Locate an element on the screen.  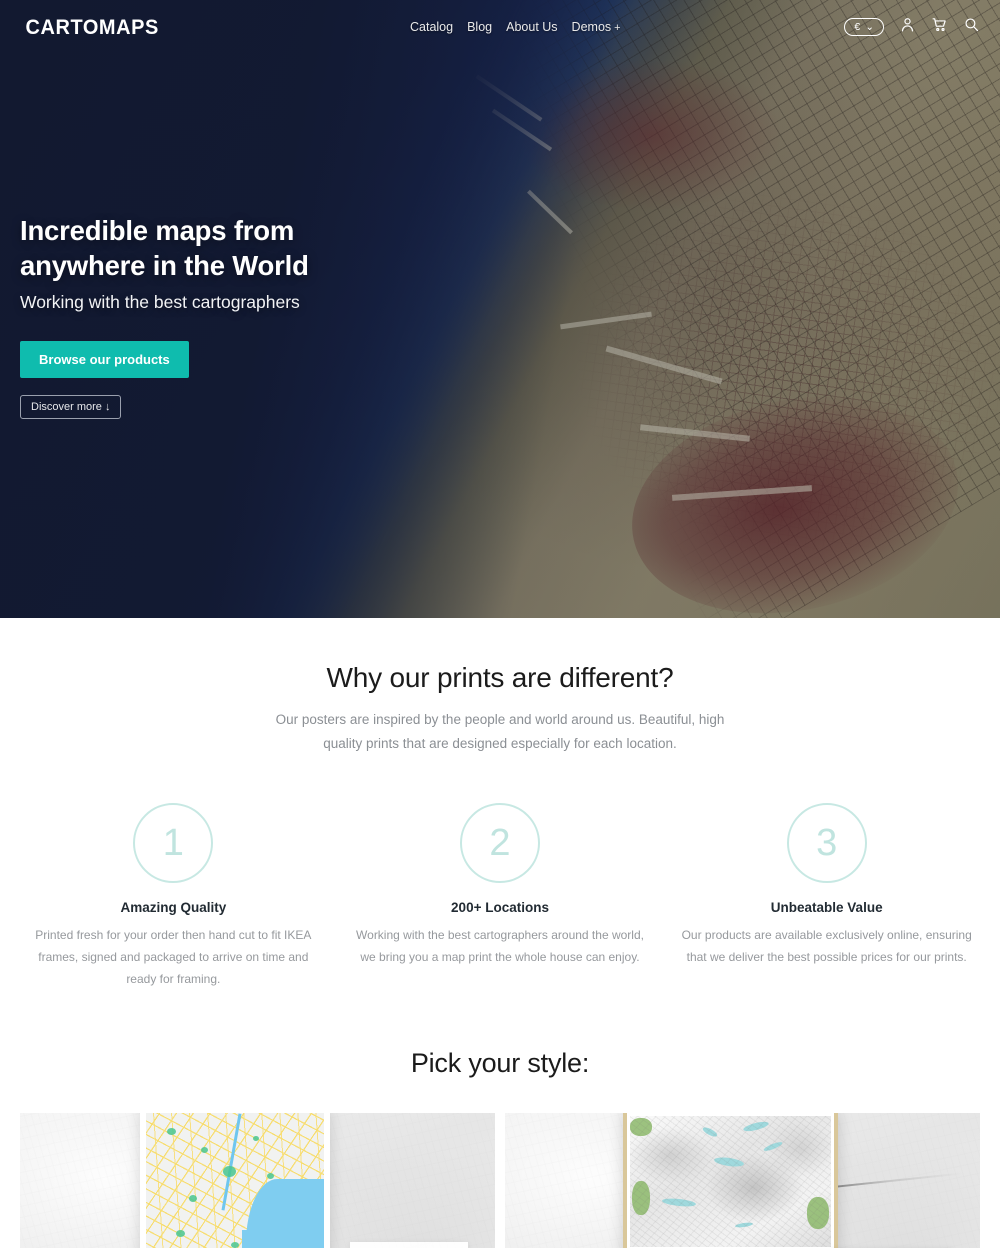
style-card-label: Street Maps is located at coordinates (409, 1244).